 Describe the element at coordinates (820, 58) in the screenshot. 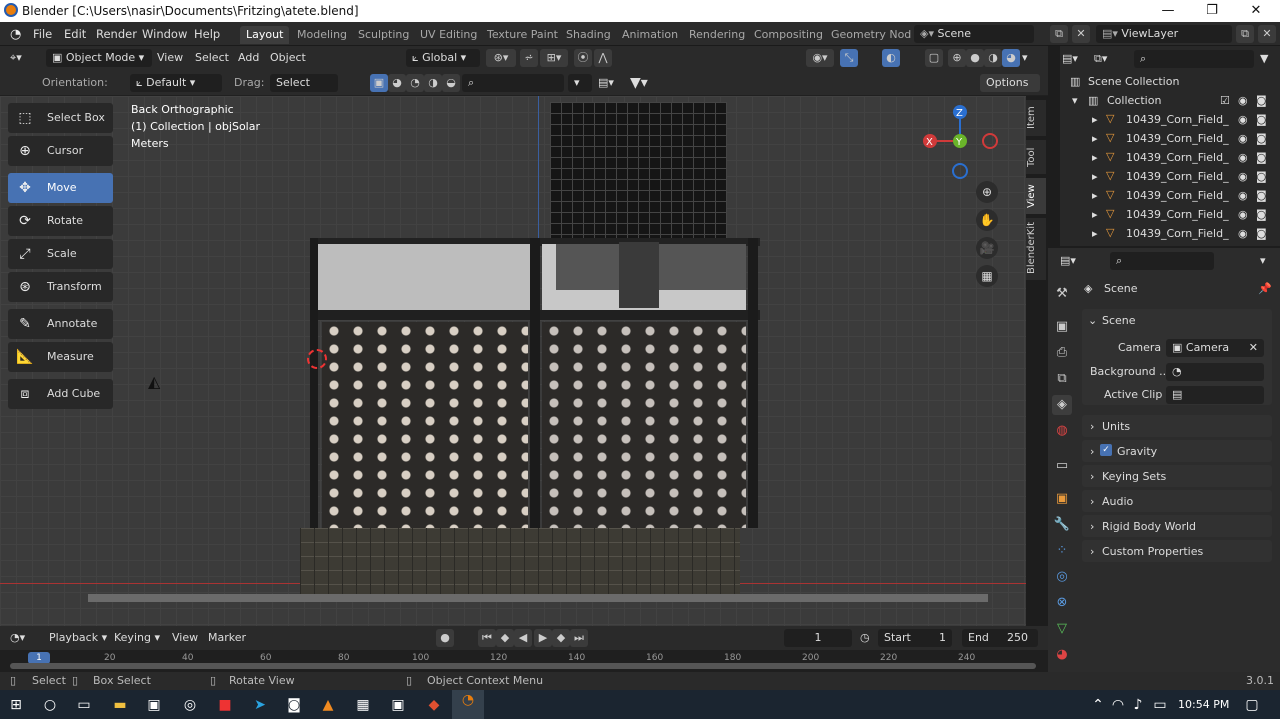

I see `visibility-icon: ◉▾` at that location.